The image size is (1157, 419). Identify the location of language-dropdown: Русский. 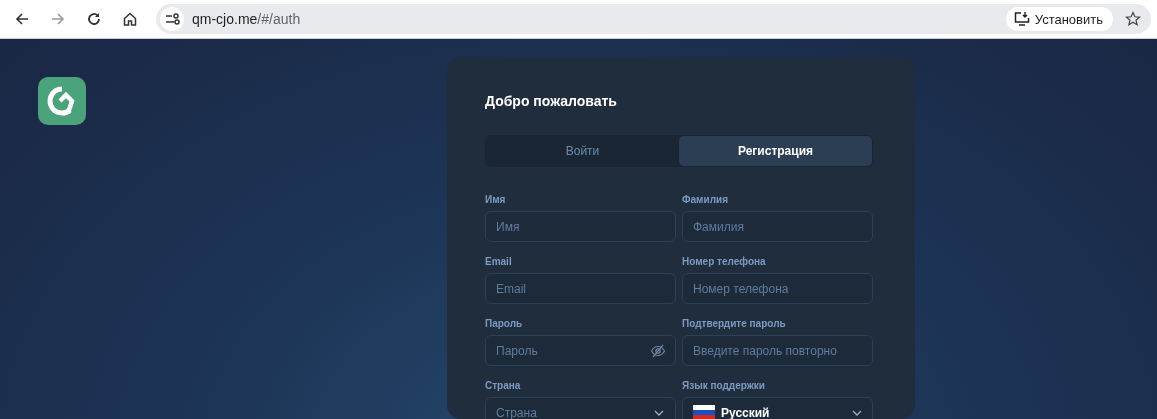
(777, 408).